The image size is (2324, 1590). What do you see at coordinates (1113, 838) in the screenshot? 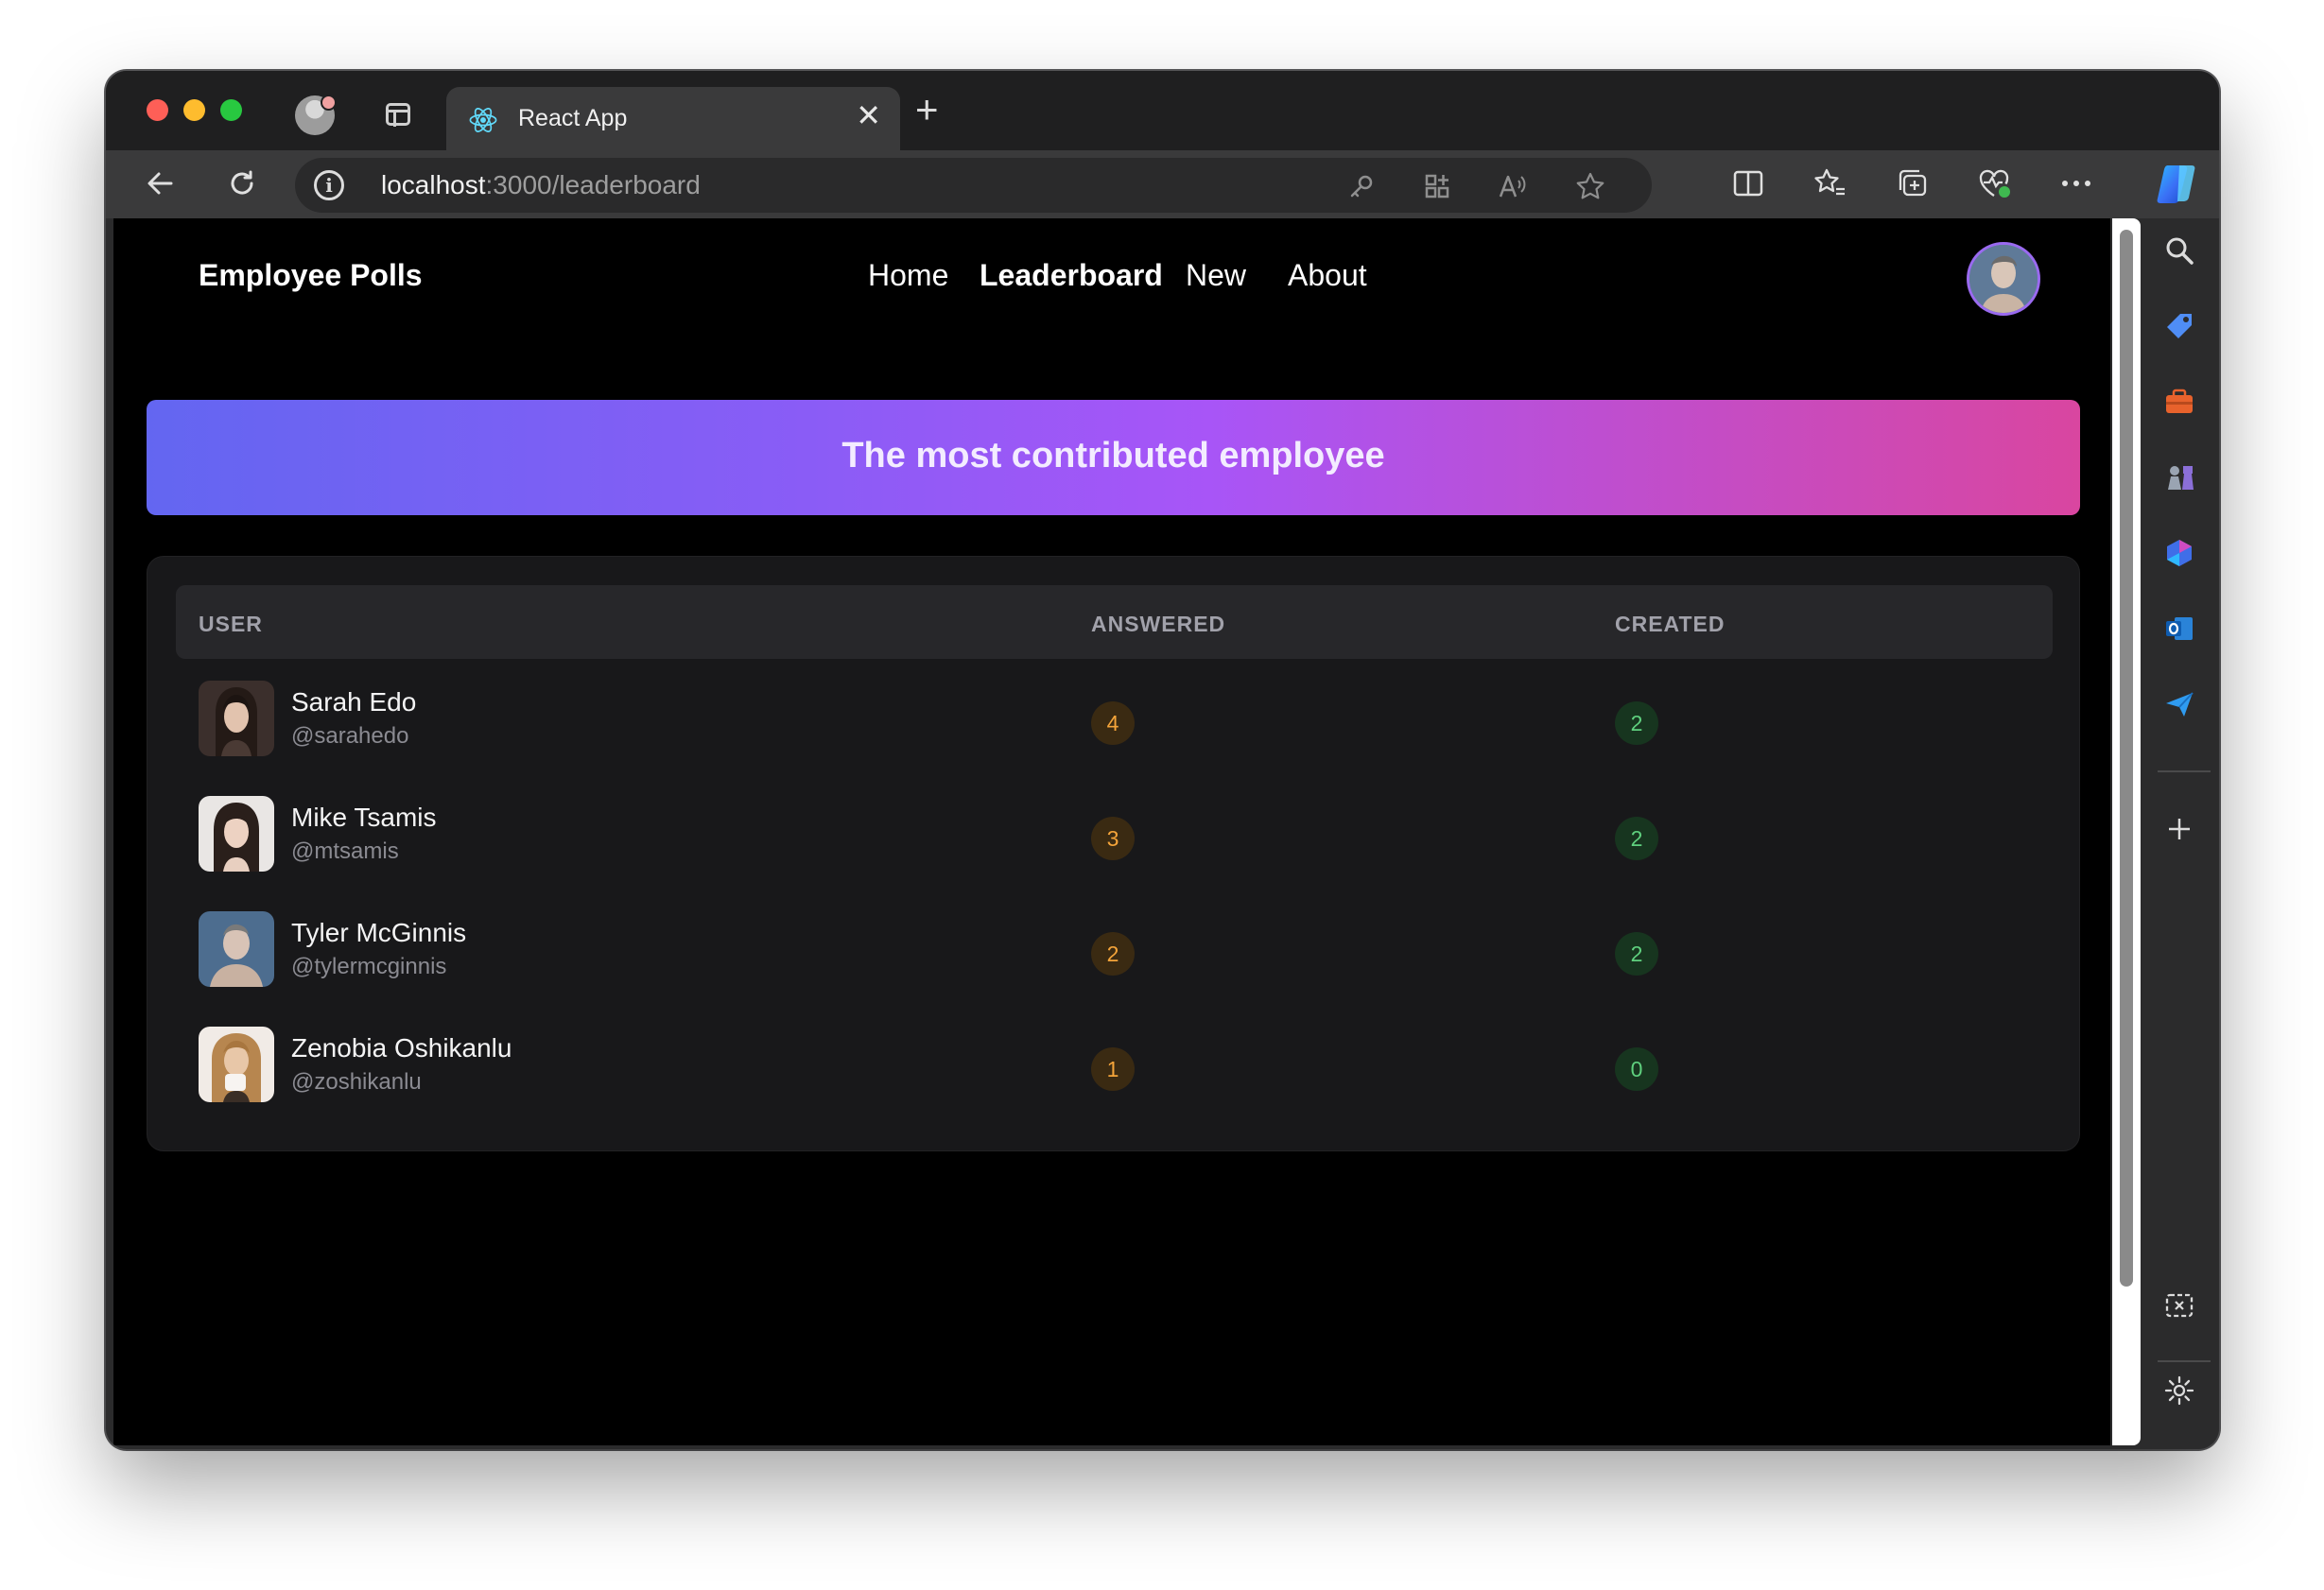
I see `answered-count-badge: 3` at bounding box center [1113, 838].